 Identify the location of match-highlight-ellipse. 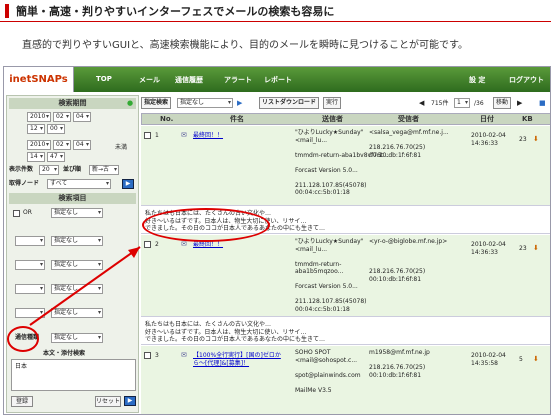
(206, 225).